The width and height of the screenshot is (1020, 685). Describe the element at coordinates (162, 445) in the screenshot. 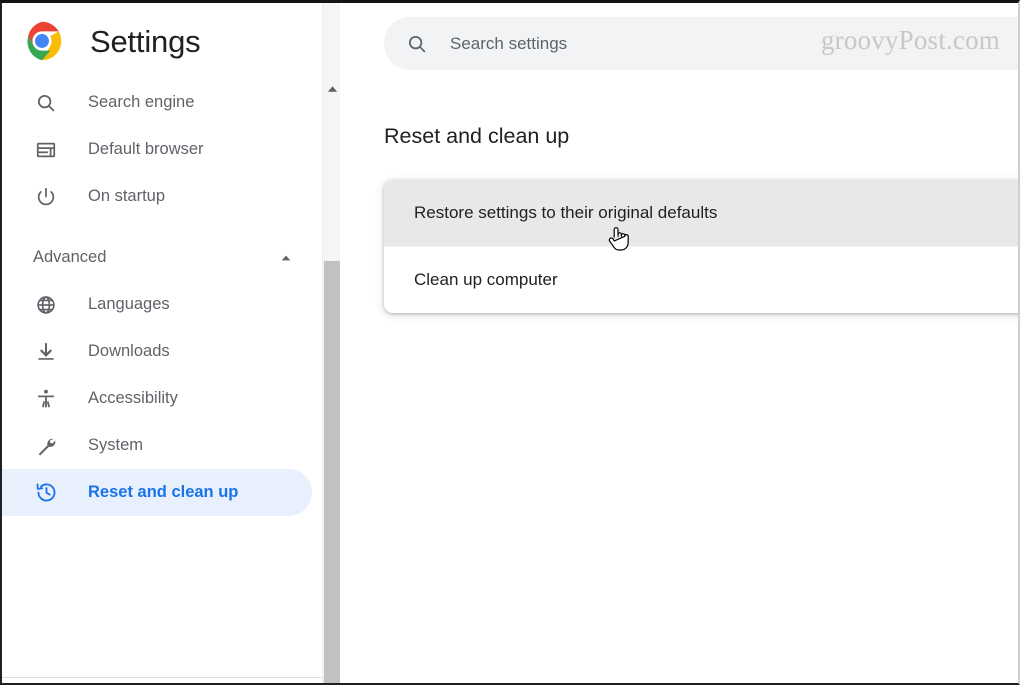

I see `sidebar-item-system: System` at that location.